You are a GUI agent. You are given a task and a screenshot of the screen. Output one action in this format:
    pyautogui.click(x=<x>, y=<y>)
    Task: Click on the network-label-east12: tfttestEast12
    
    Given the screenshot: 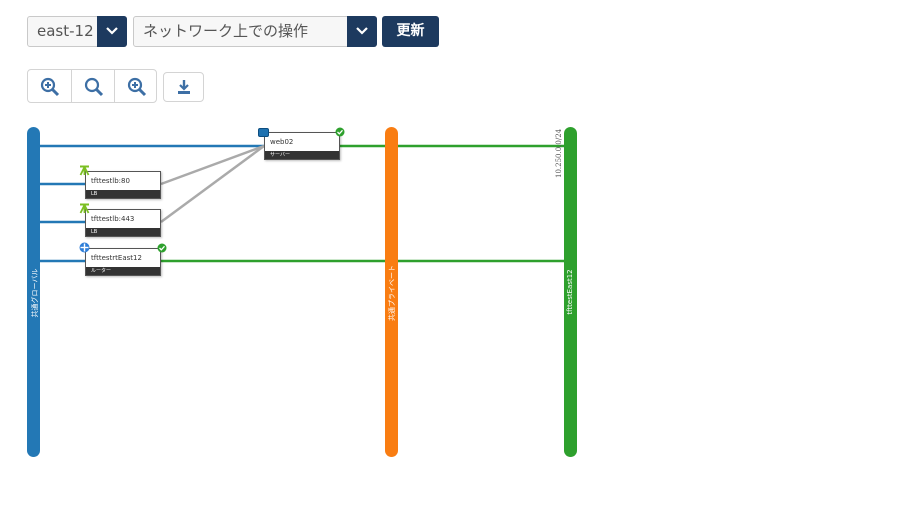 What is the action you would take?
    pyautogui.click(x=570, y=292)
    